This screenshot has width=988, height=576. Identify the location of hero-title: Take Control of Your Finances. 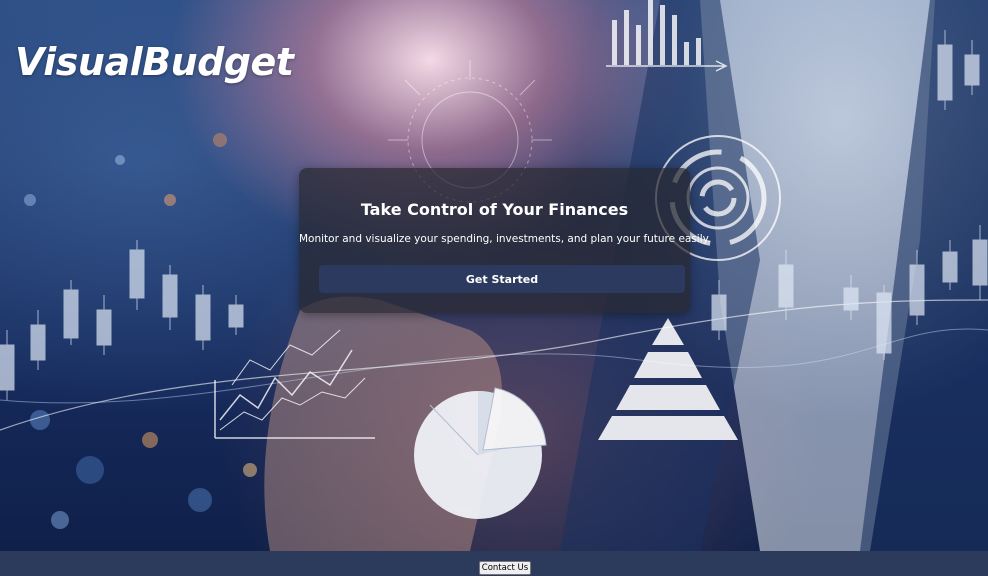
(494, 209).